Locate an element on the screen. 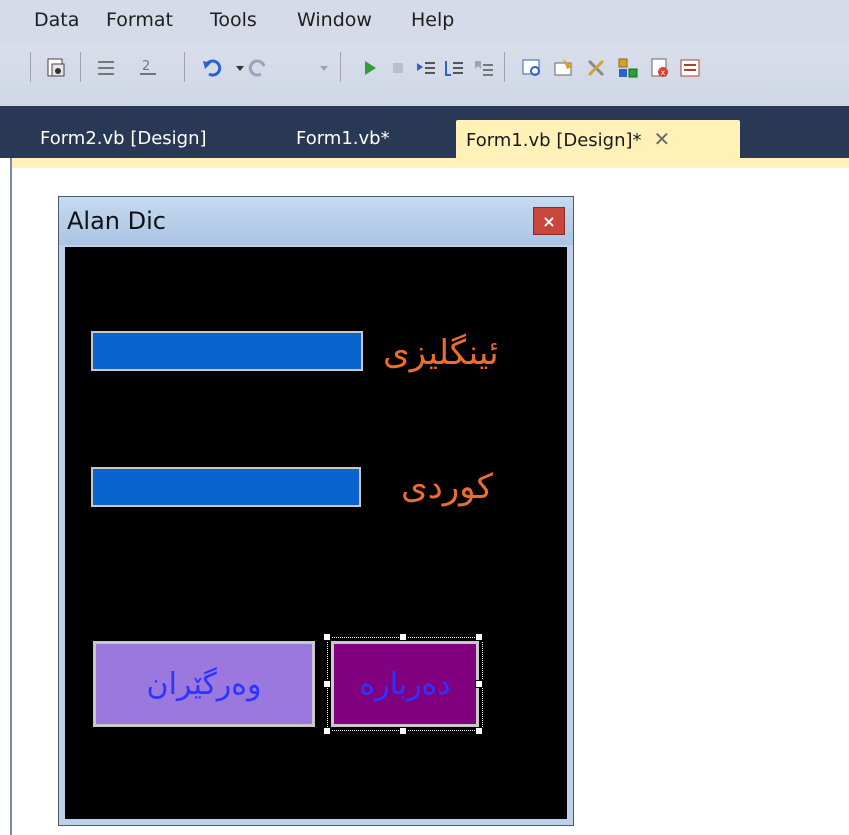 This screenshot has width=849, height=835. tab-label: Form2.vb [Design] is located at coordinates (123, 138).